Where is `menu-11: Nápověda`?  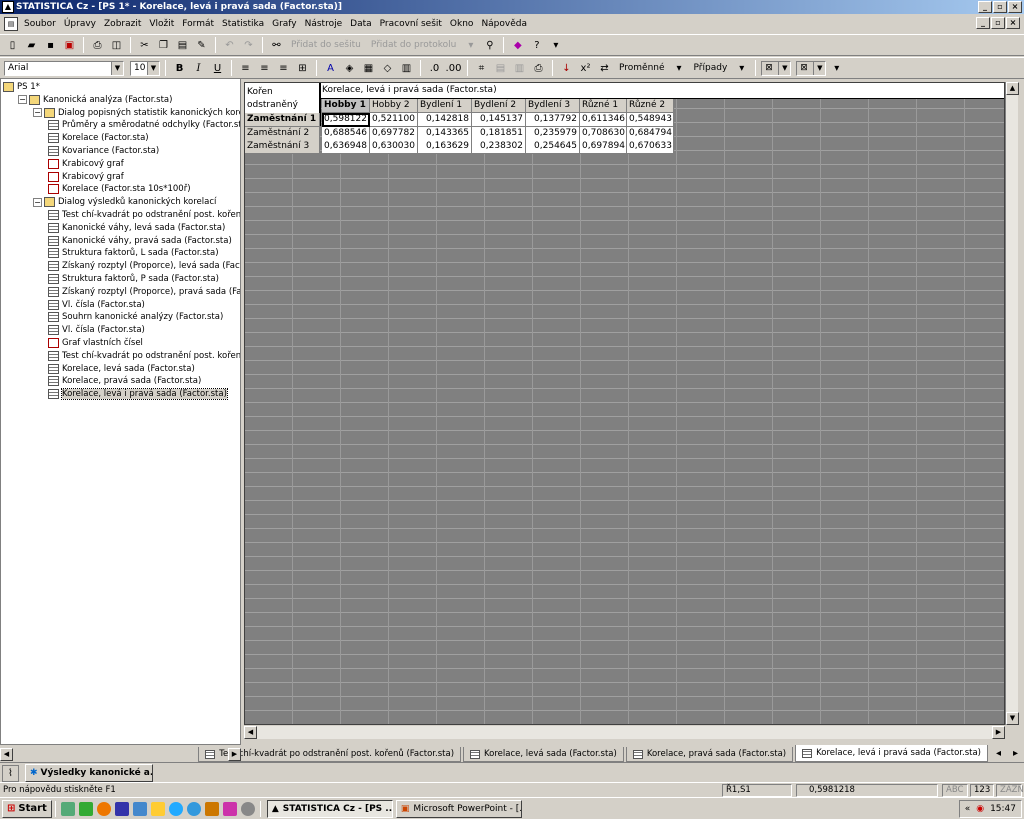
menu-11: Nápověda is located at coordinates (504, 24).